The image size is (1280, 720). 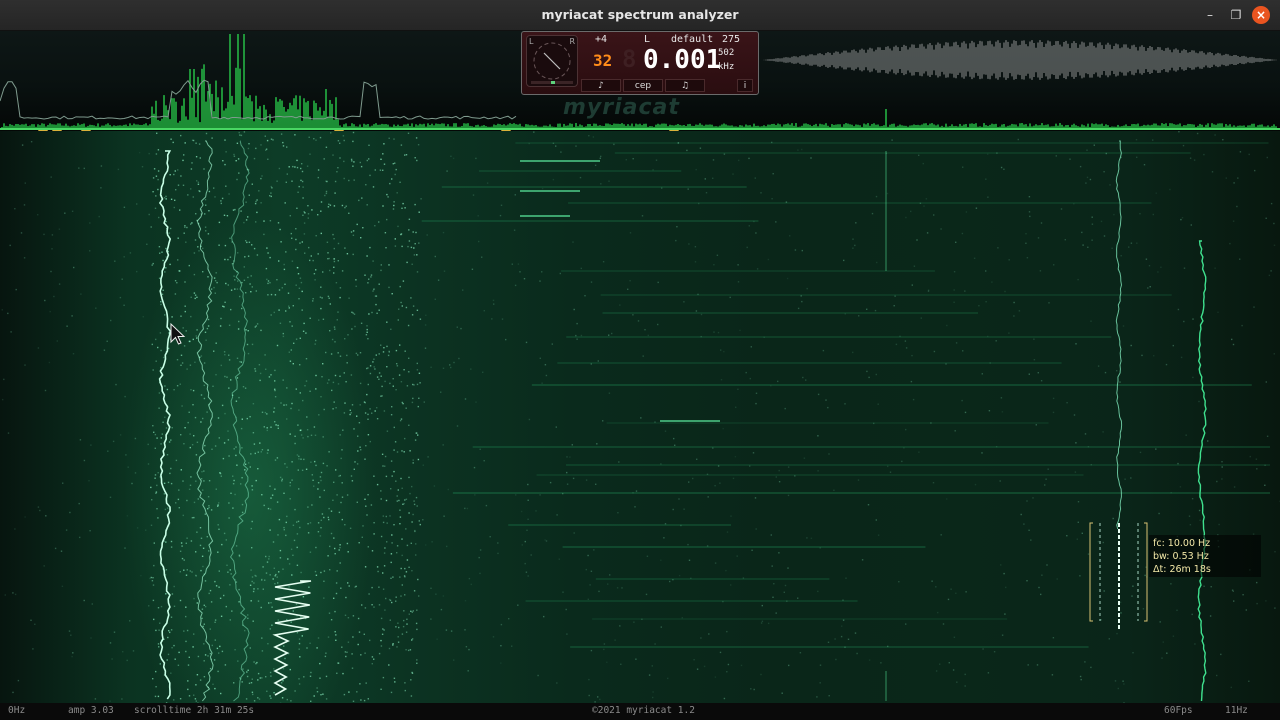 What do you see at coordinates (629, 59) in the screenshot?
I see `counter-ghost-digit: 8` at bounding box center [629, 59].